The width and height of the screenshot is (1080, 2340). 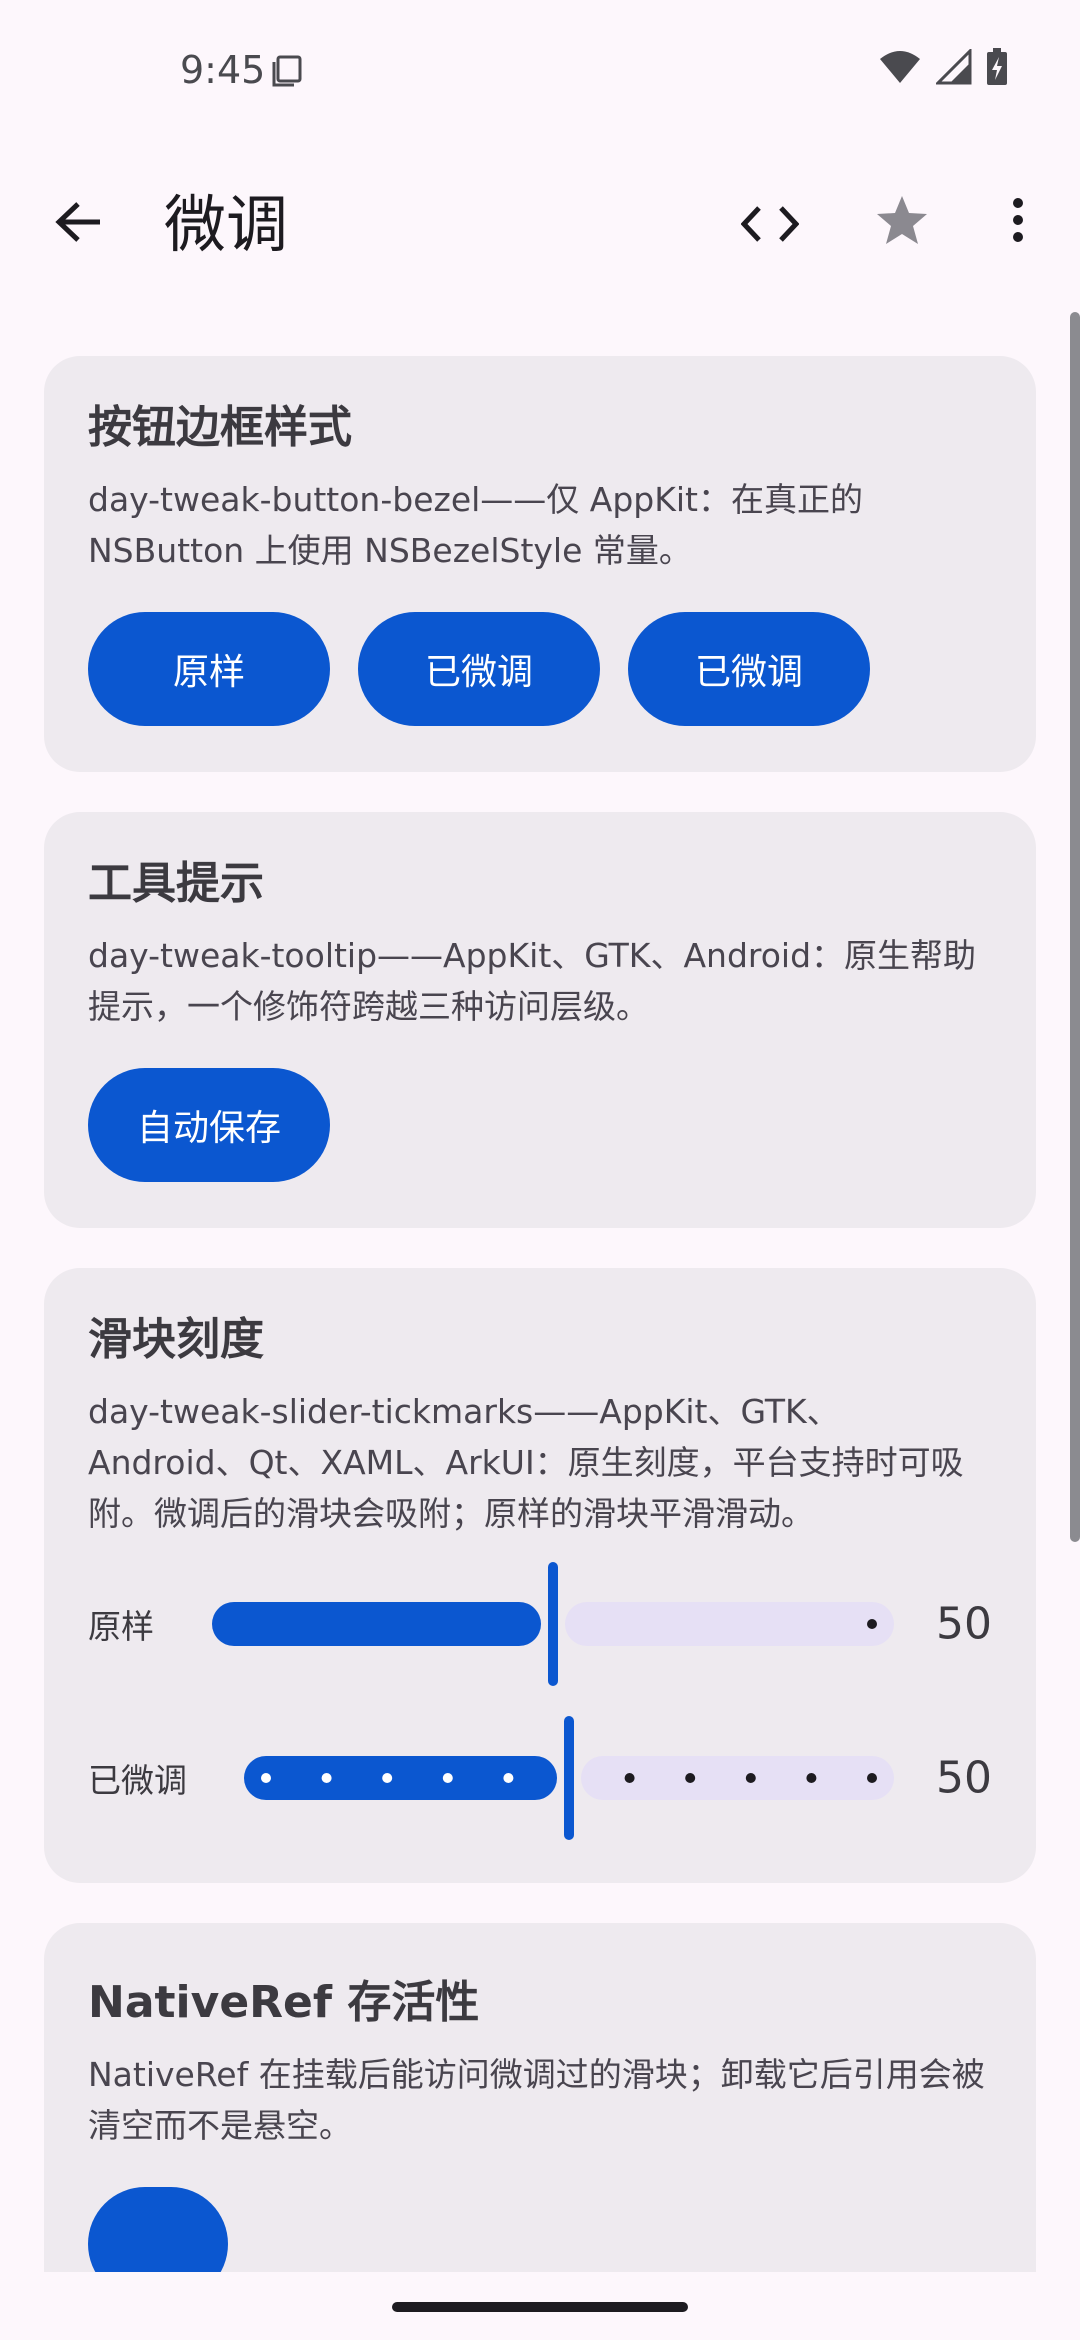 What do you see at coordinates (536, 2100) in the screenshot?
I see `card-description: NativeRef 在挂载后能访问微调过的滑块；卸载它后引用会被清空而不是悬空。` at bounding box center [536, 2100].